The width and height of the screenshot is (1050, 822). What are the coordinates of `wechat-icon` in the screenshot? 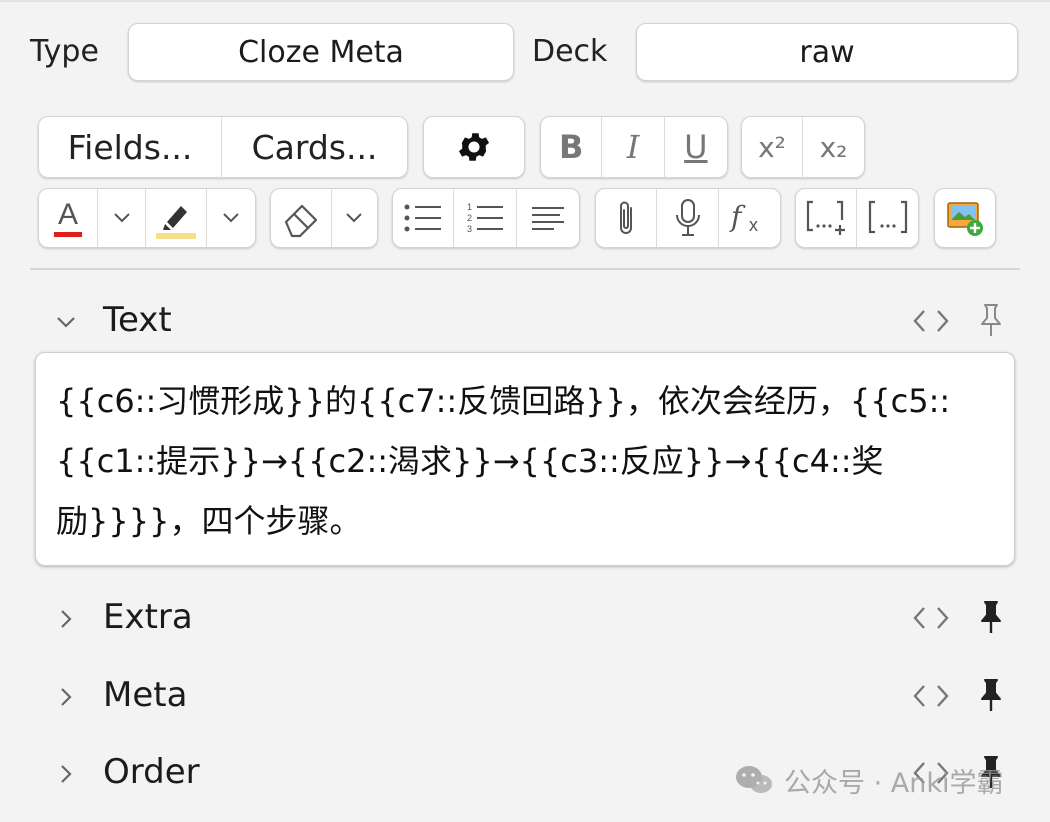 It's located at (754, 779).